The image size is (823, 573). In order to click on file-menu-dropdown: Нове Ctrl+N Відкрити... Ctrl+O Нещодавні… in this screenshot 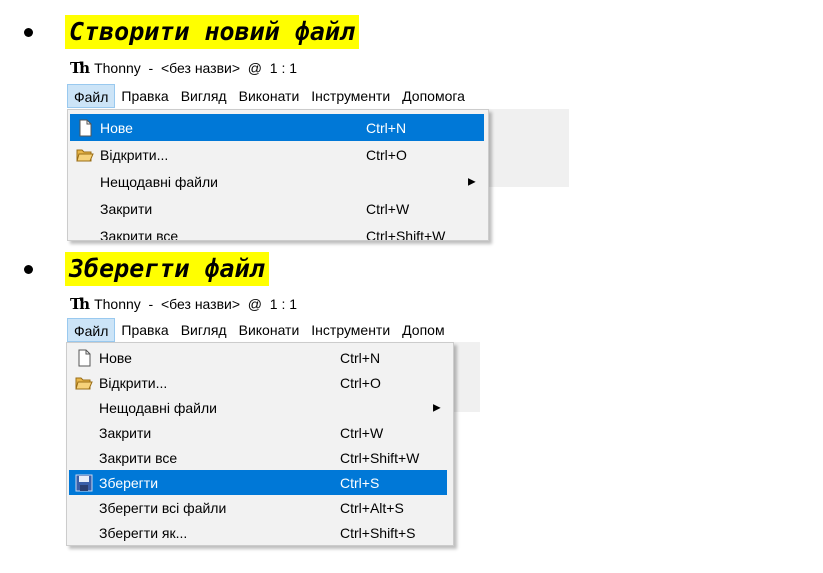, I will do `click(278, 175)`.